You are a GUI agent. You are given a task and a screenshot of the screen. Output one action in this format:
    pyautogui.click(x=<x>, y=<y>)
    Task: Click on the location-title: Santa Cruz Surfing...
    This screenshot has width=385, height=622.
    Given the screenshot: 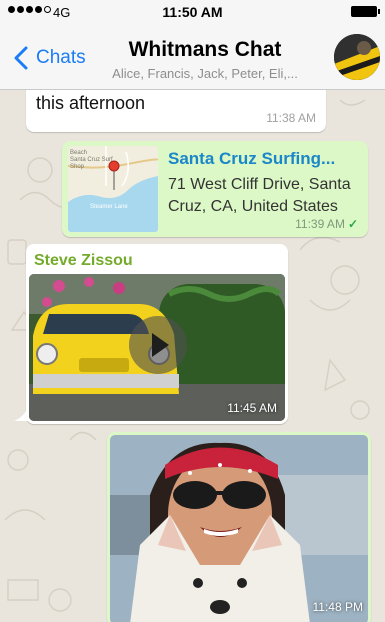 What is the action you would take?
    pyautogui.click(x=251, y=159)
    